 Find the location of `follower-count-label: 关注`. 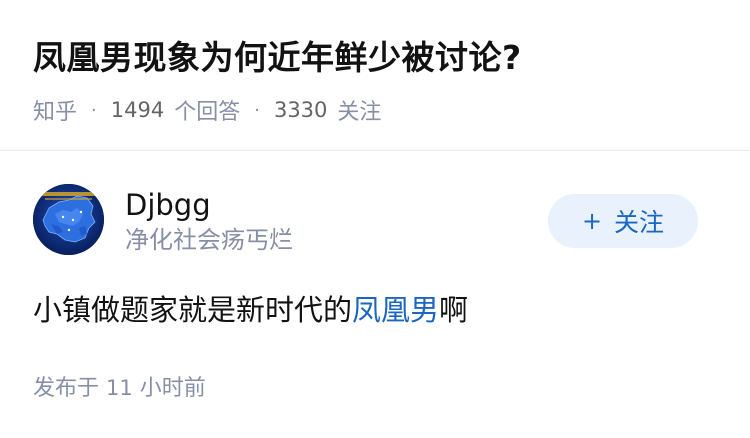

follower-count-label: 关注 is located at coordinates (359, 112).